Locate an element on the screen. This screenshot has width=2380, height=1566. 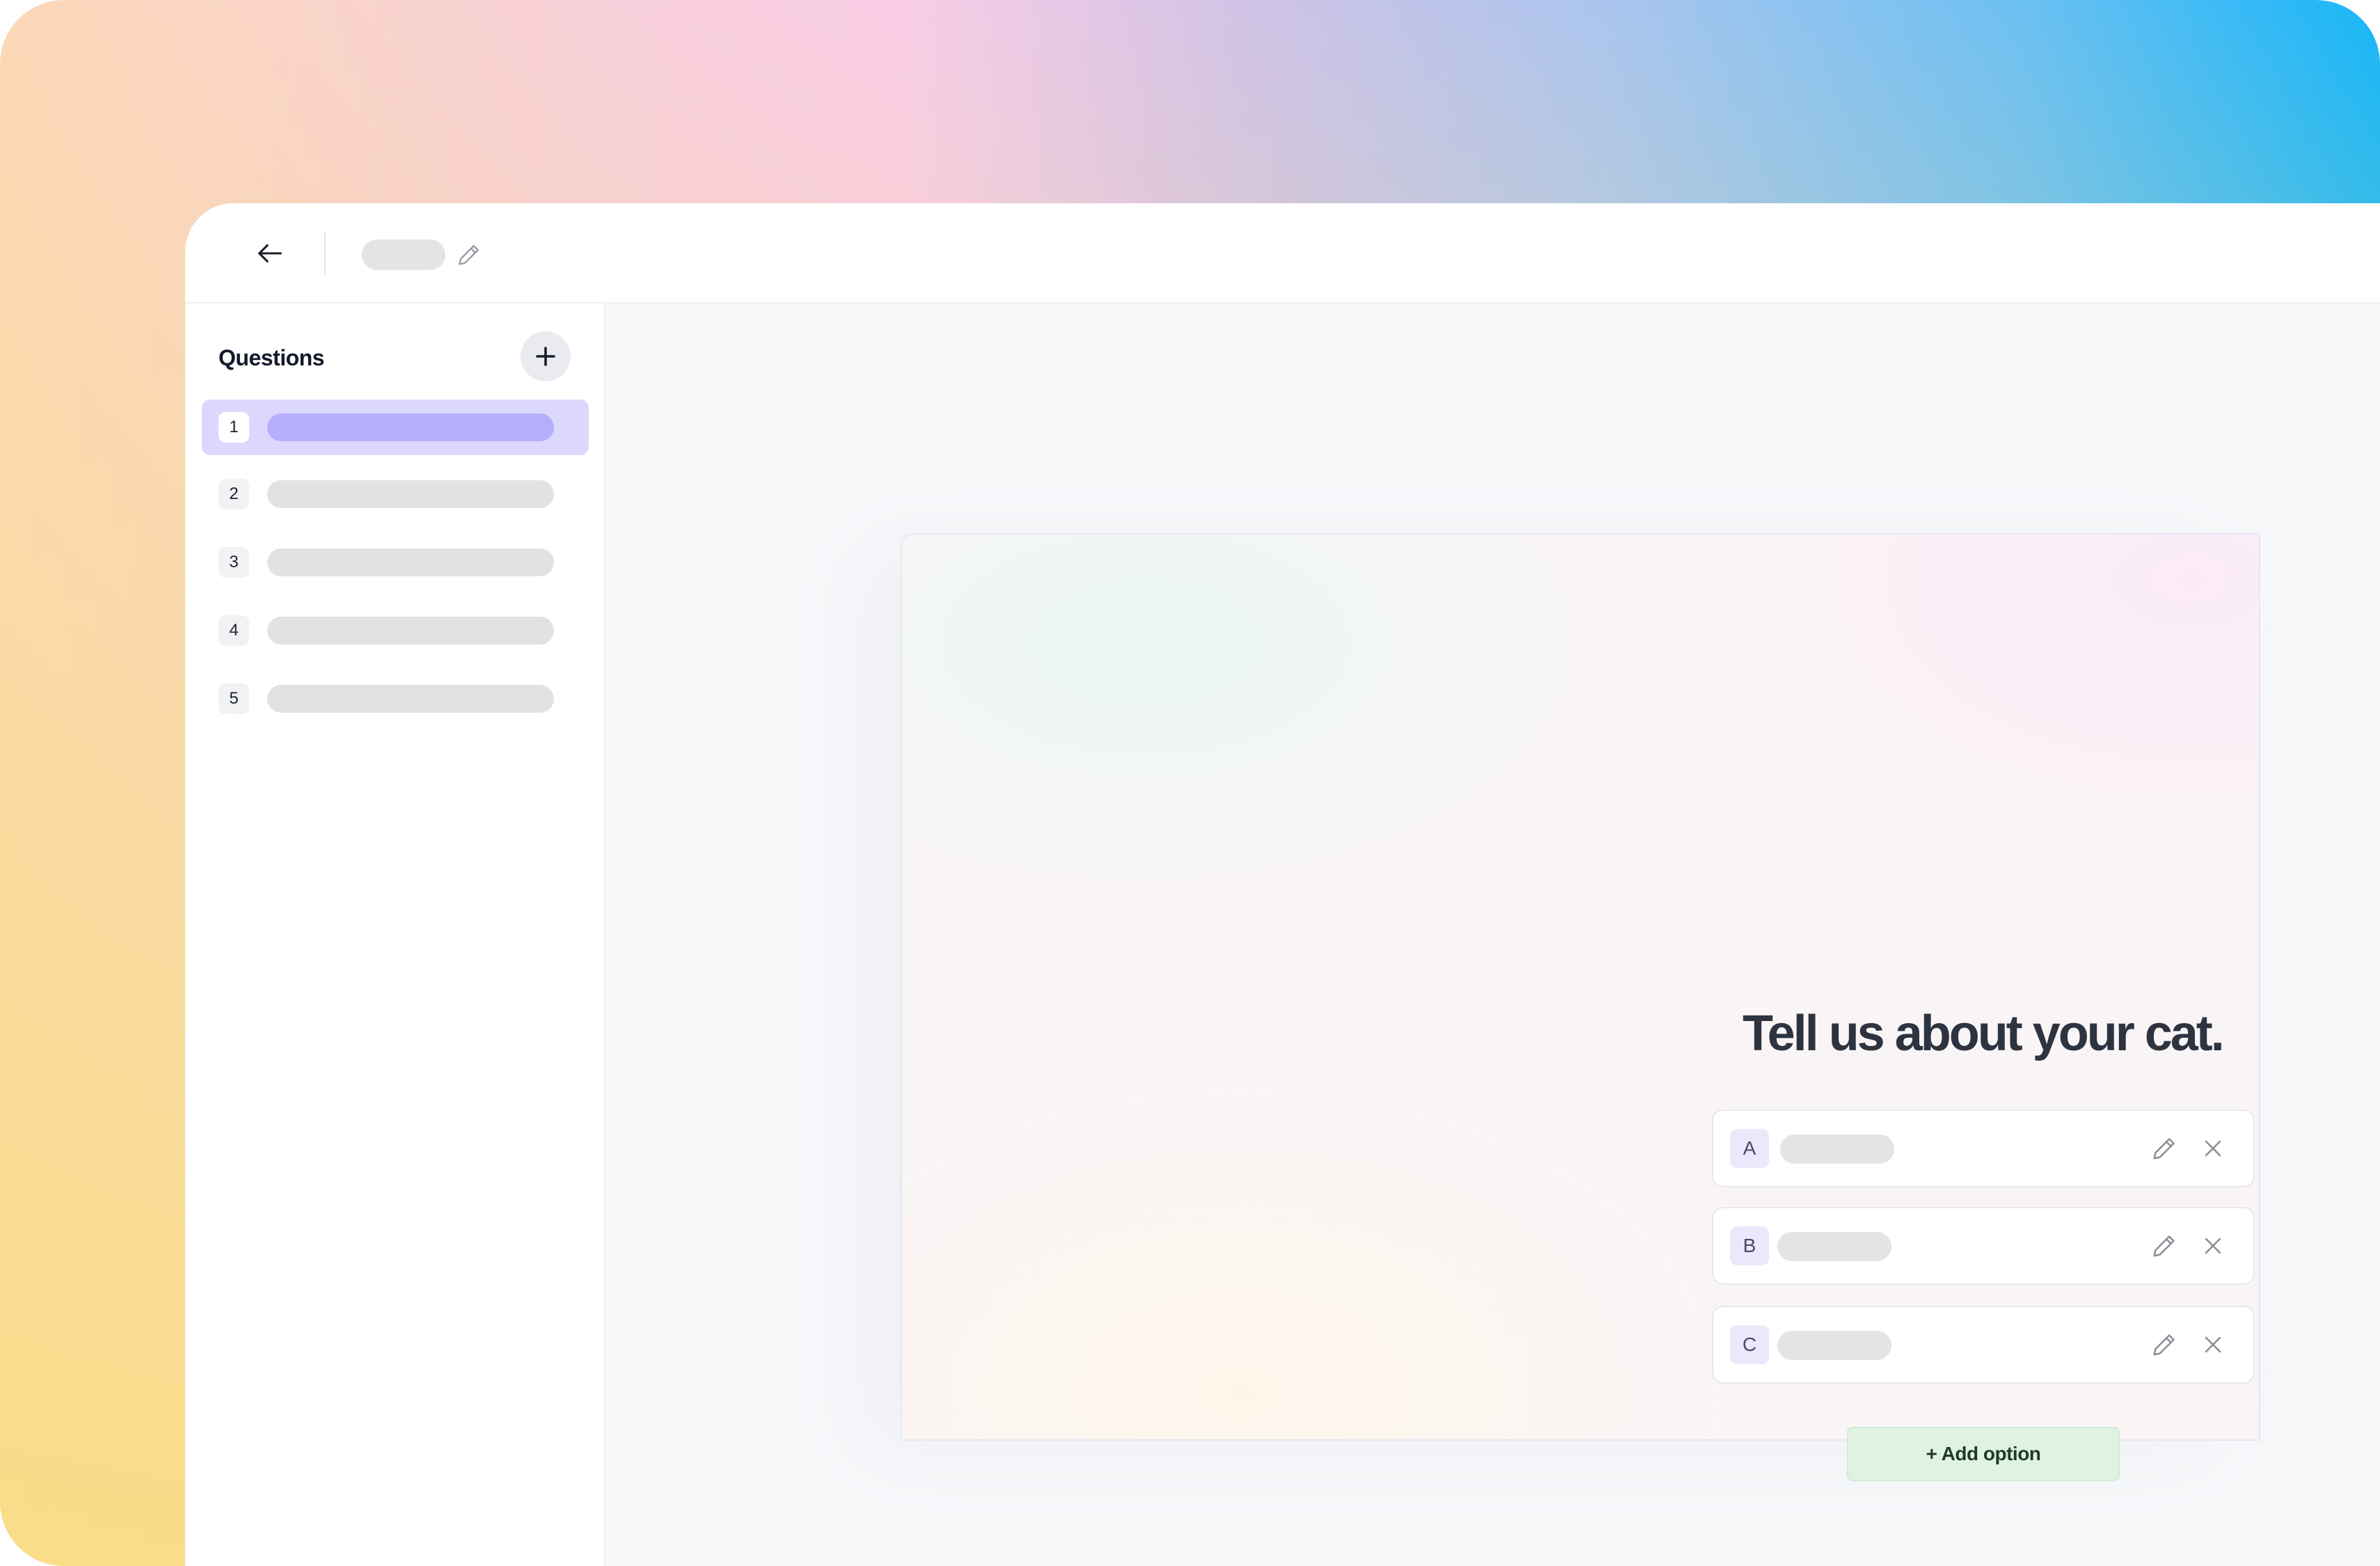
question-item-3: 3 is located at coordinates (396, 562).